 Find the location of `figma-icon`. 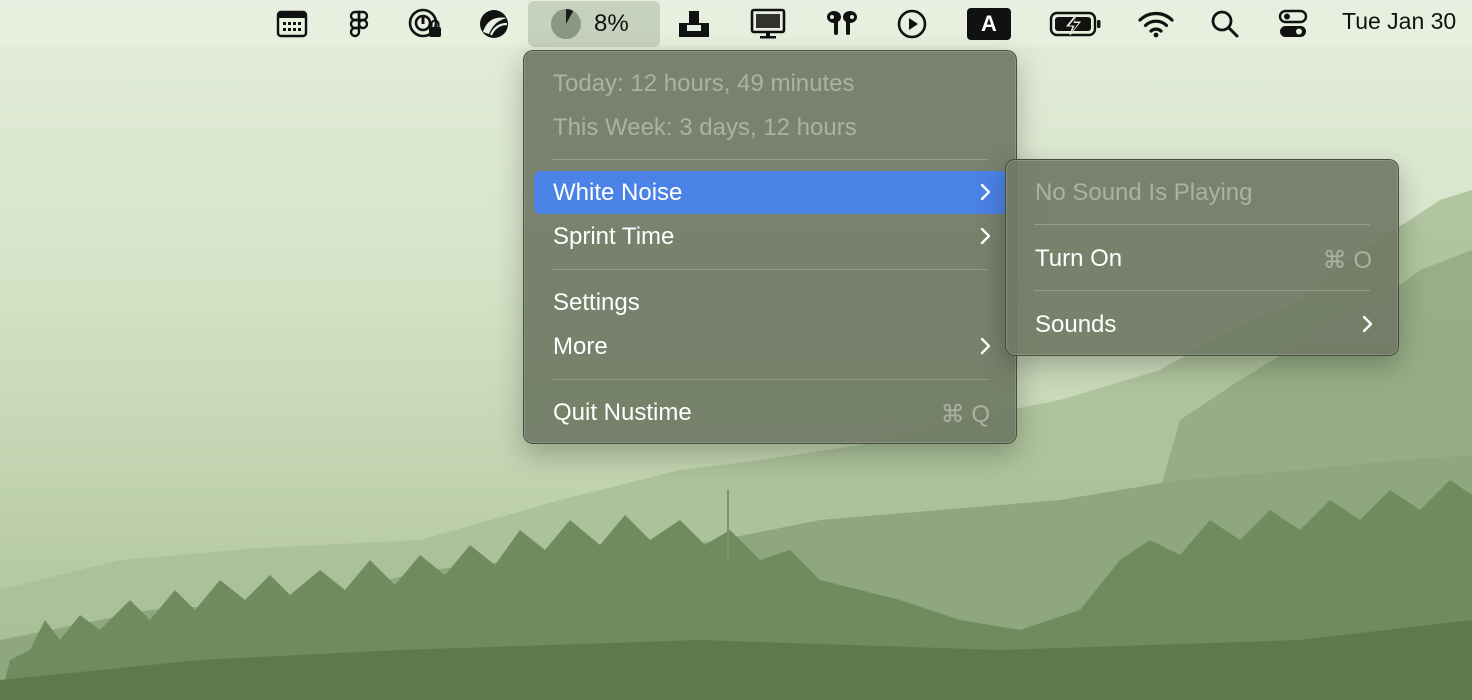

figma-icon is located at coordinates (359, 24).